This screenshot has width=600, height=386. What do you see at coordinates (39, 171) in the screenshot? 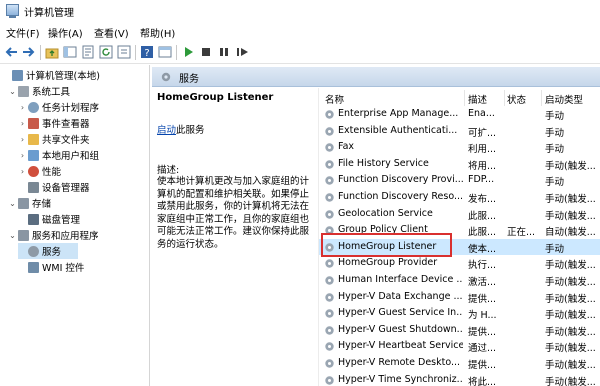
I see `tree-item-performance: › 性能` at bounding box center [39, 171].